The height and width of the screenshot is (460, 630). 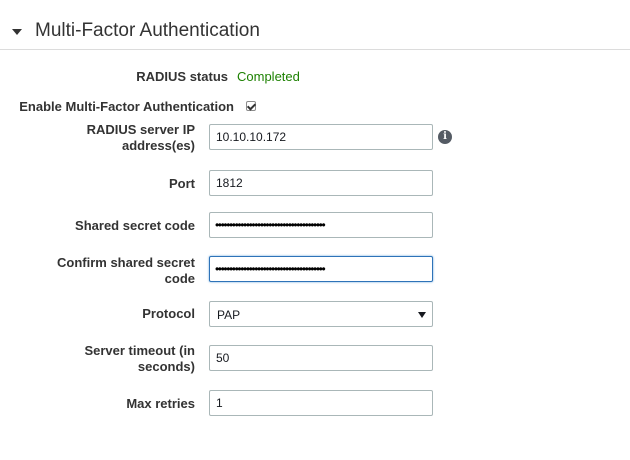 What do you see at coordinates (147, 30) in the screenshot?
I see `section-title: Multi-Factor Authentication` at bounding box center [147, 30].